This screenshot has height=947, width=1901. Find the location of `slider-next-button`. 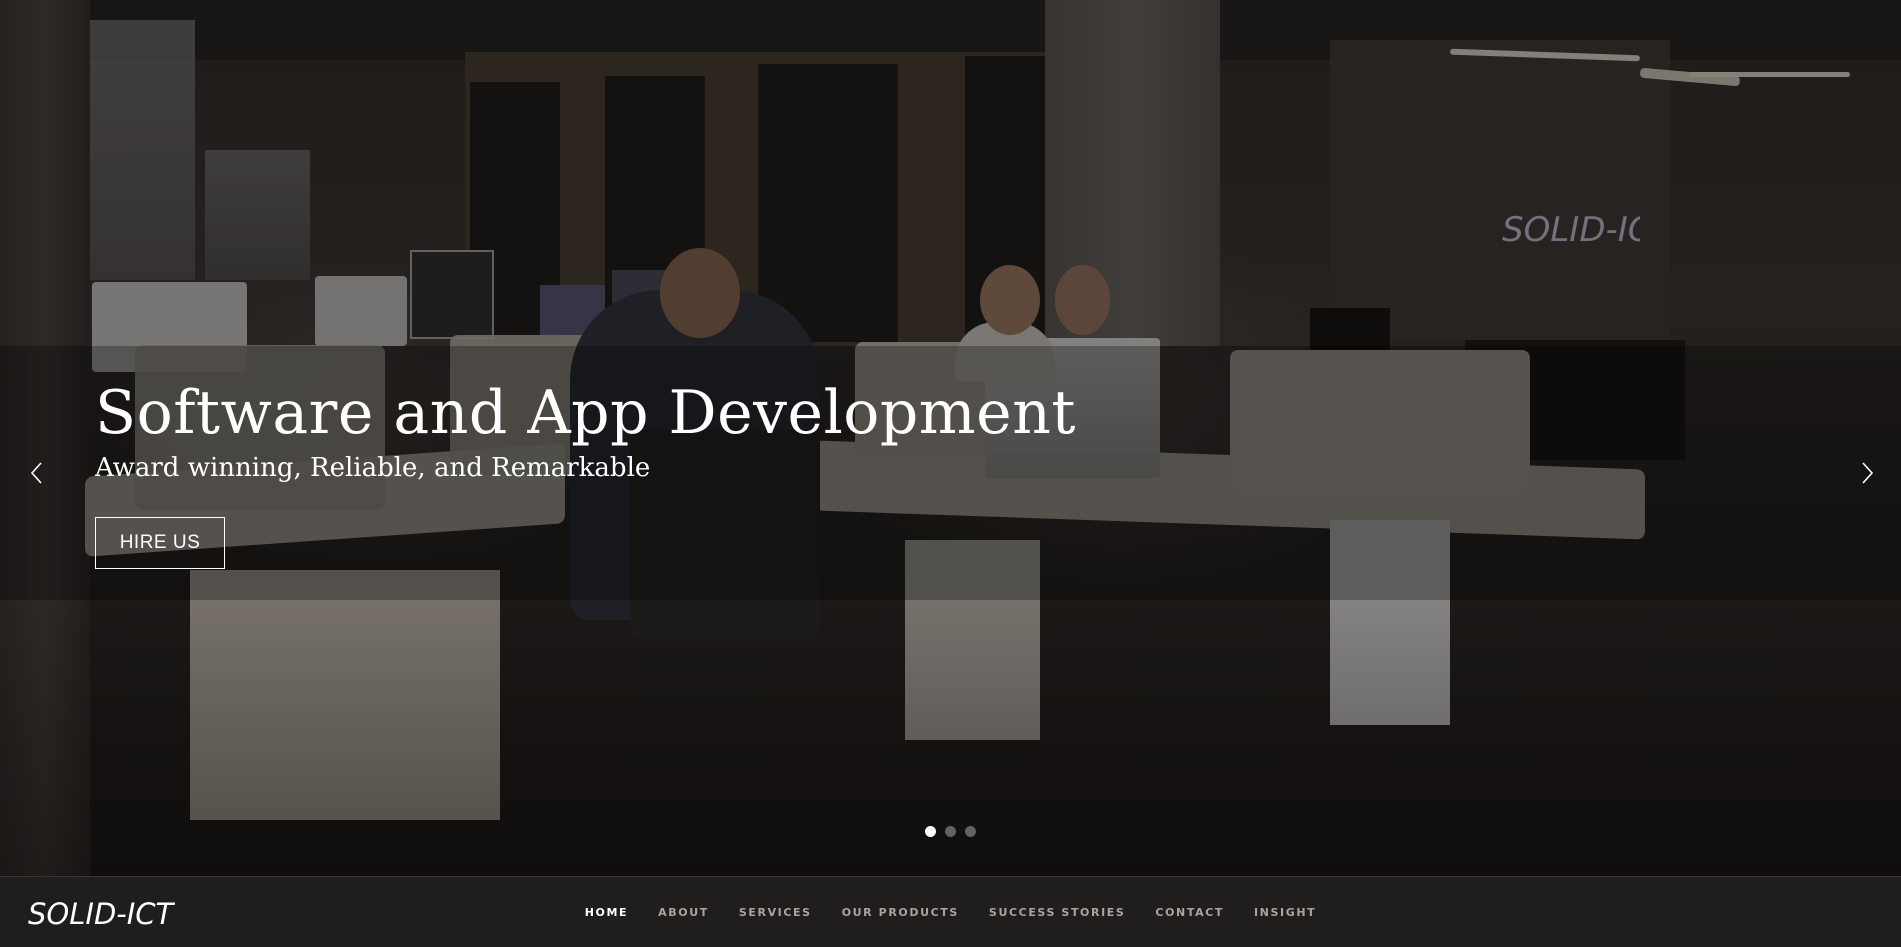

slider-next-button is located at coordinates (1867, 473).